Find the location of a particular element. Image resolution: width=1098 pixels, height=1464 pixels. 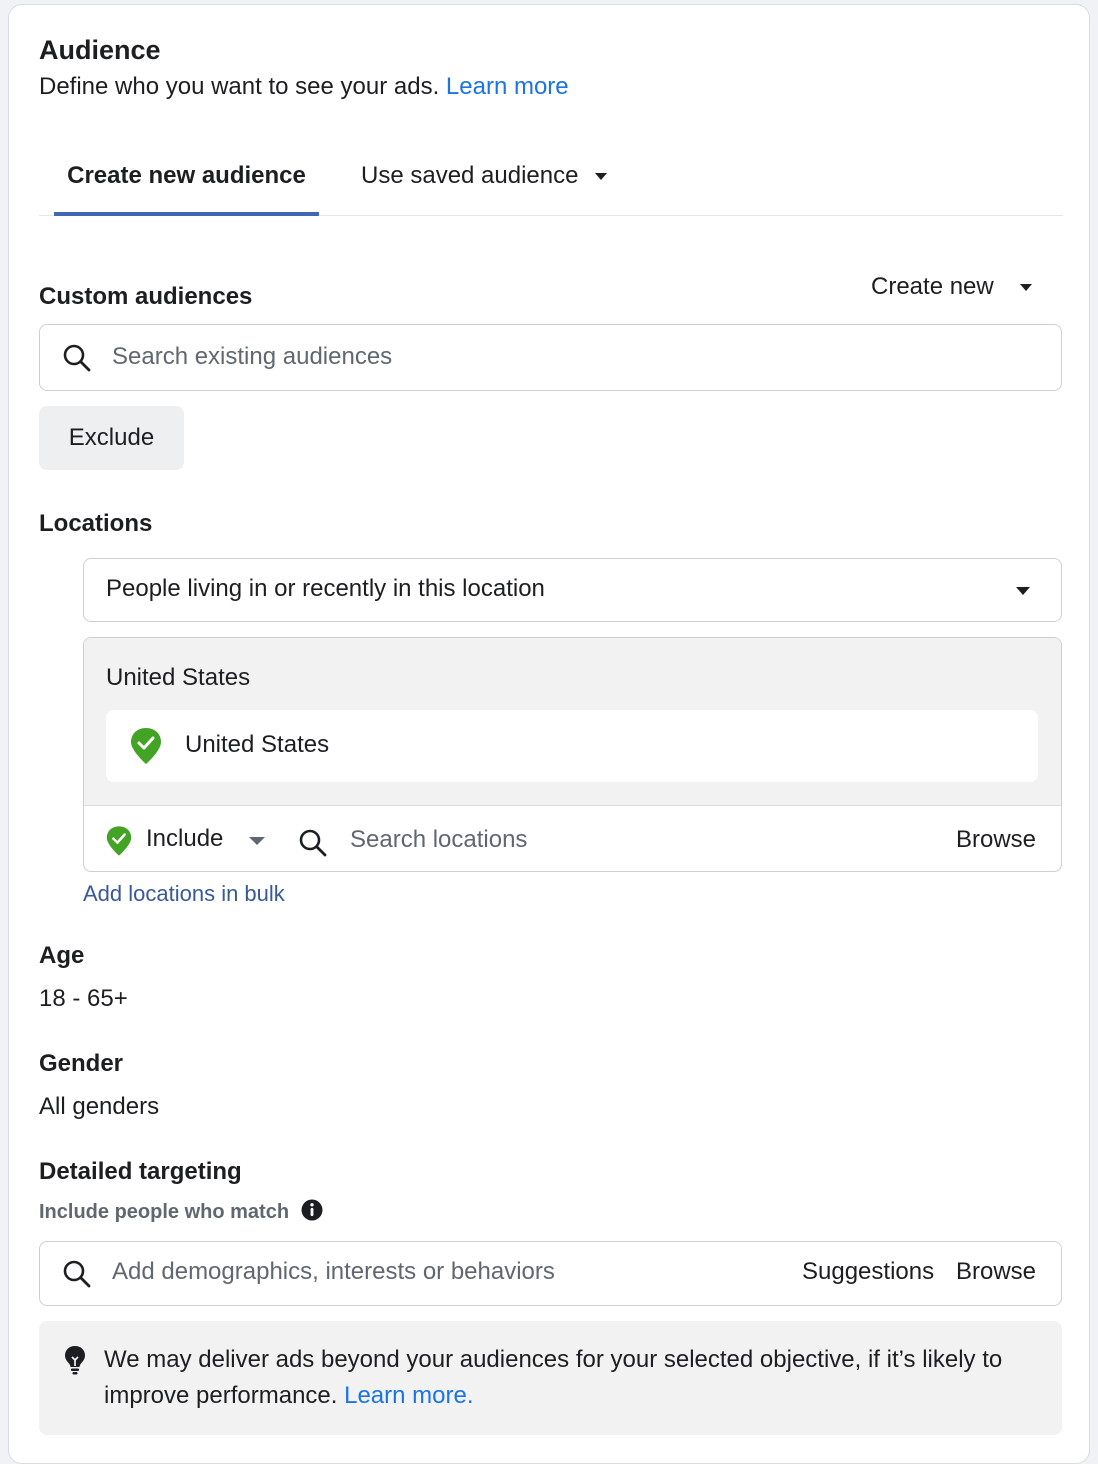

learn-more-link: Learn more is located at coordinates (507, 86).